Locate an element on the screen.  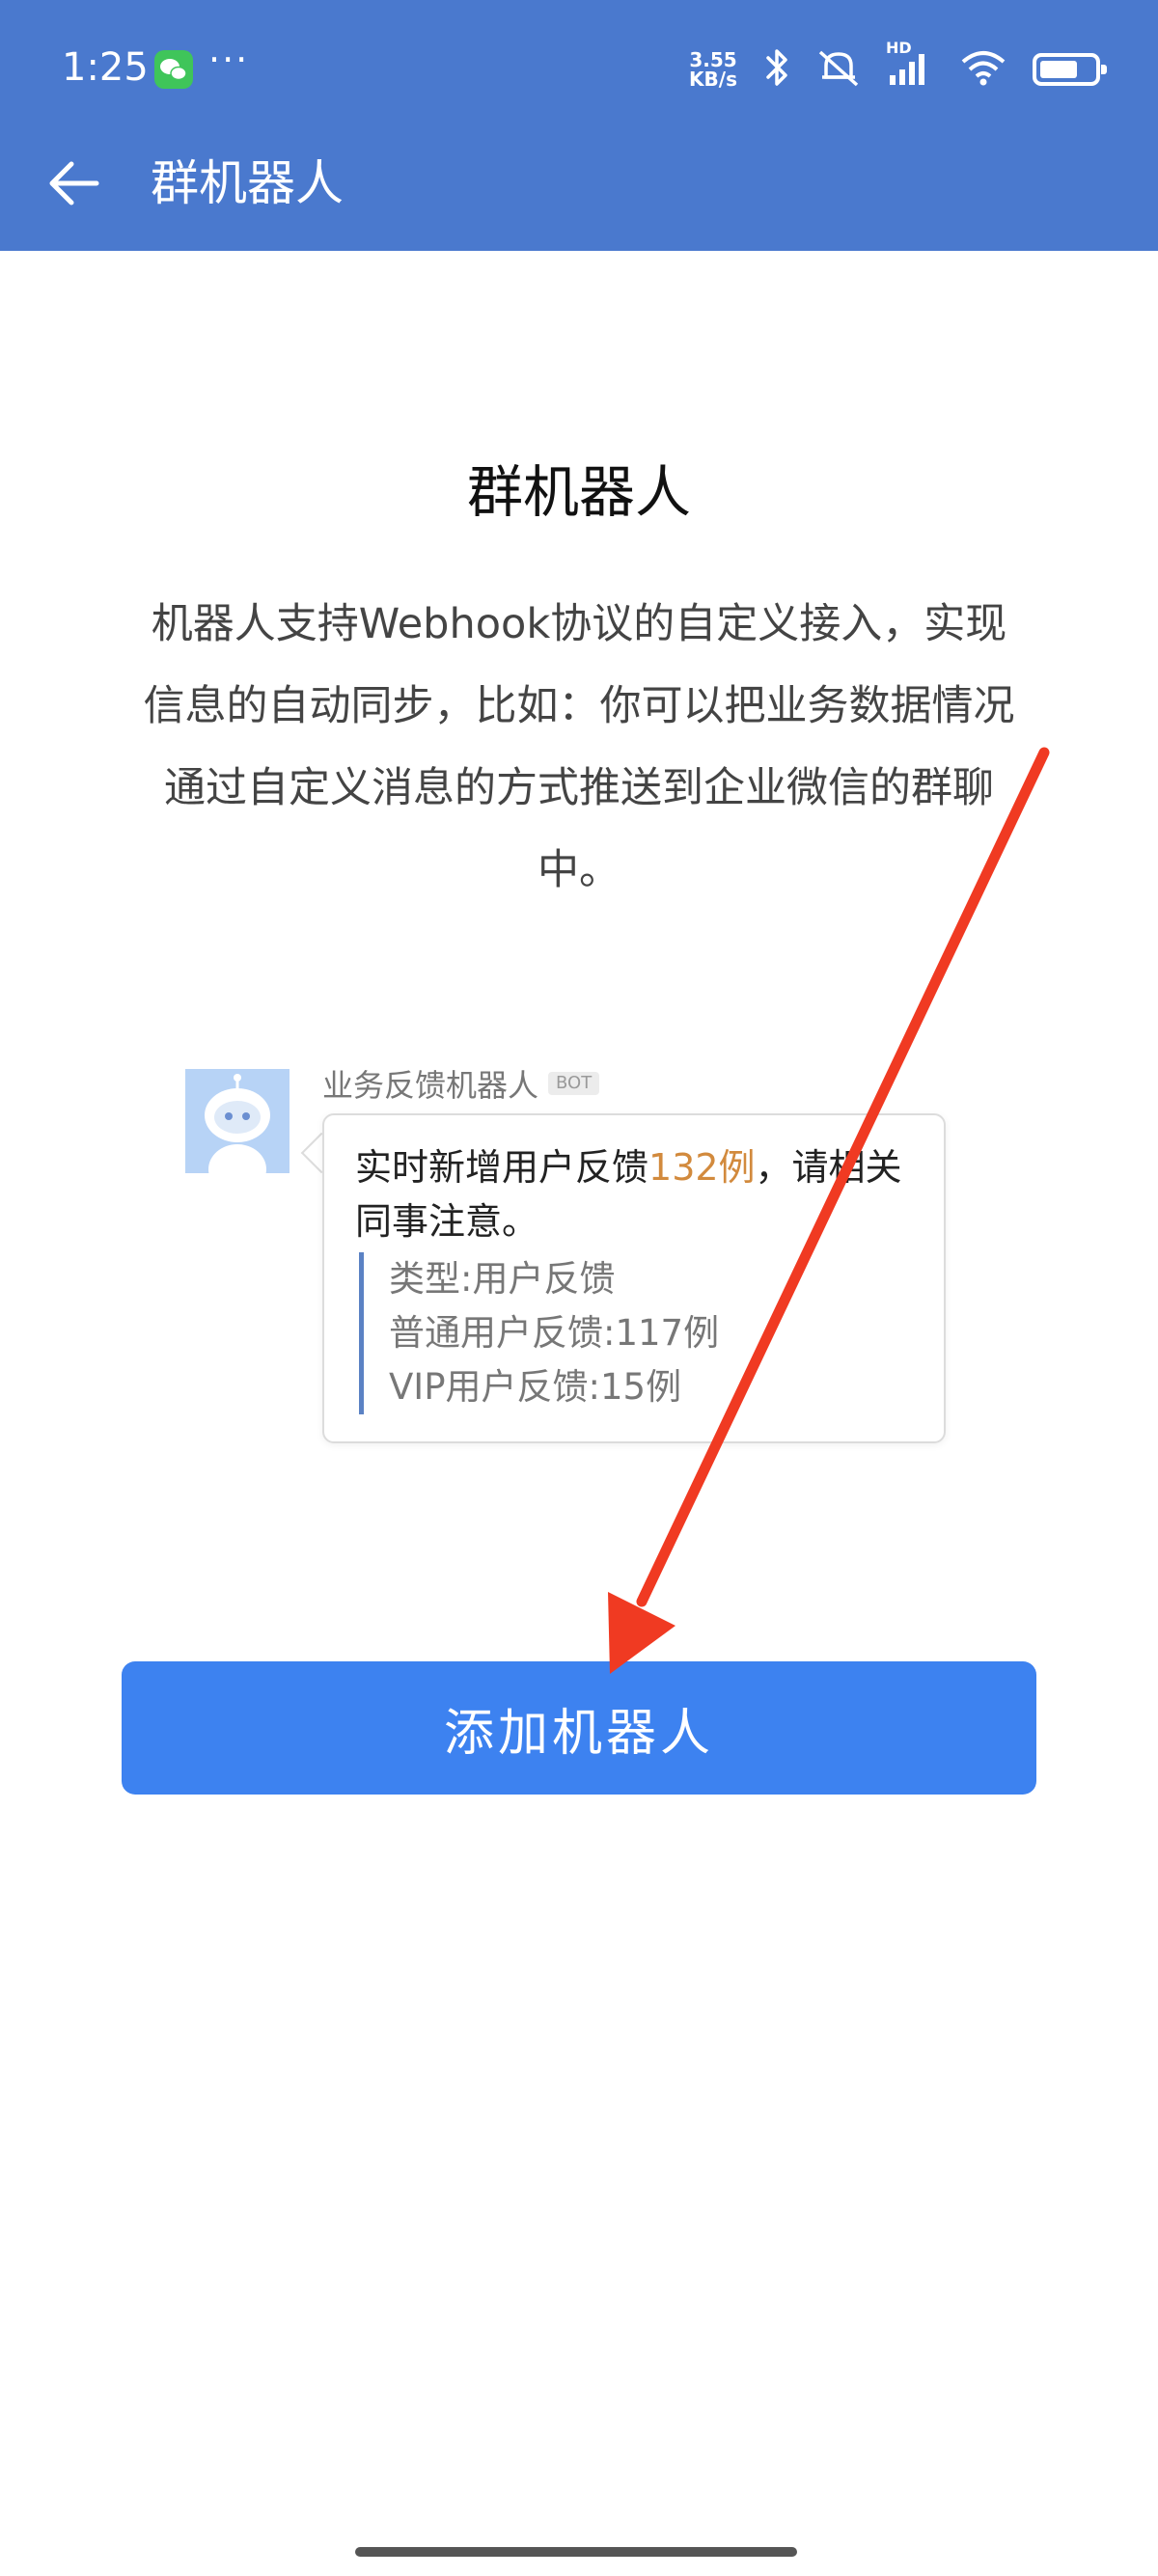
bot-name: 业务反馈机器人 is located at coordinates (430, 1085).